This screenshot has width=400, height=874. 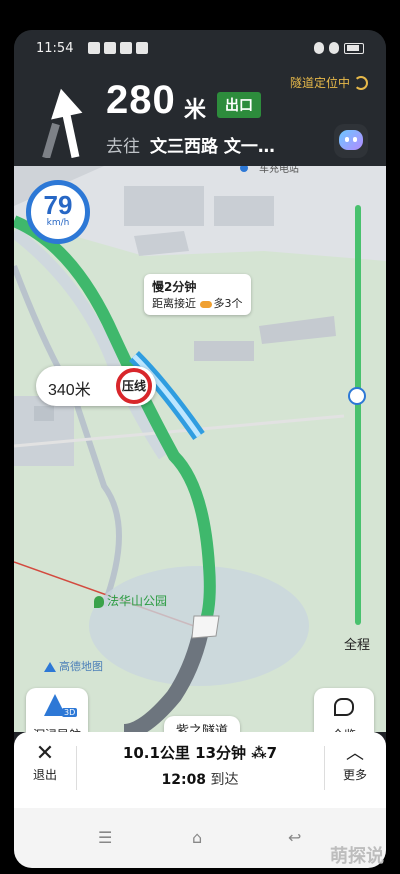 What do you see at coordinates (99, 601) in the screenshot?
I see `park-pin-icon` at bounding box center [99, 601].